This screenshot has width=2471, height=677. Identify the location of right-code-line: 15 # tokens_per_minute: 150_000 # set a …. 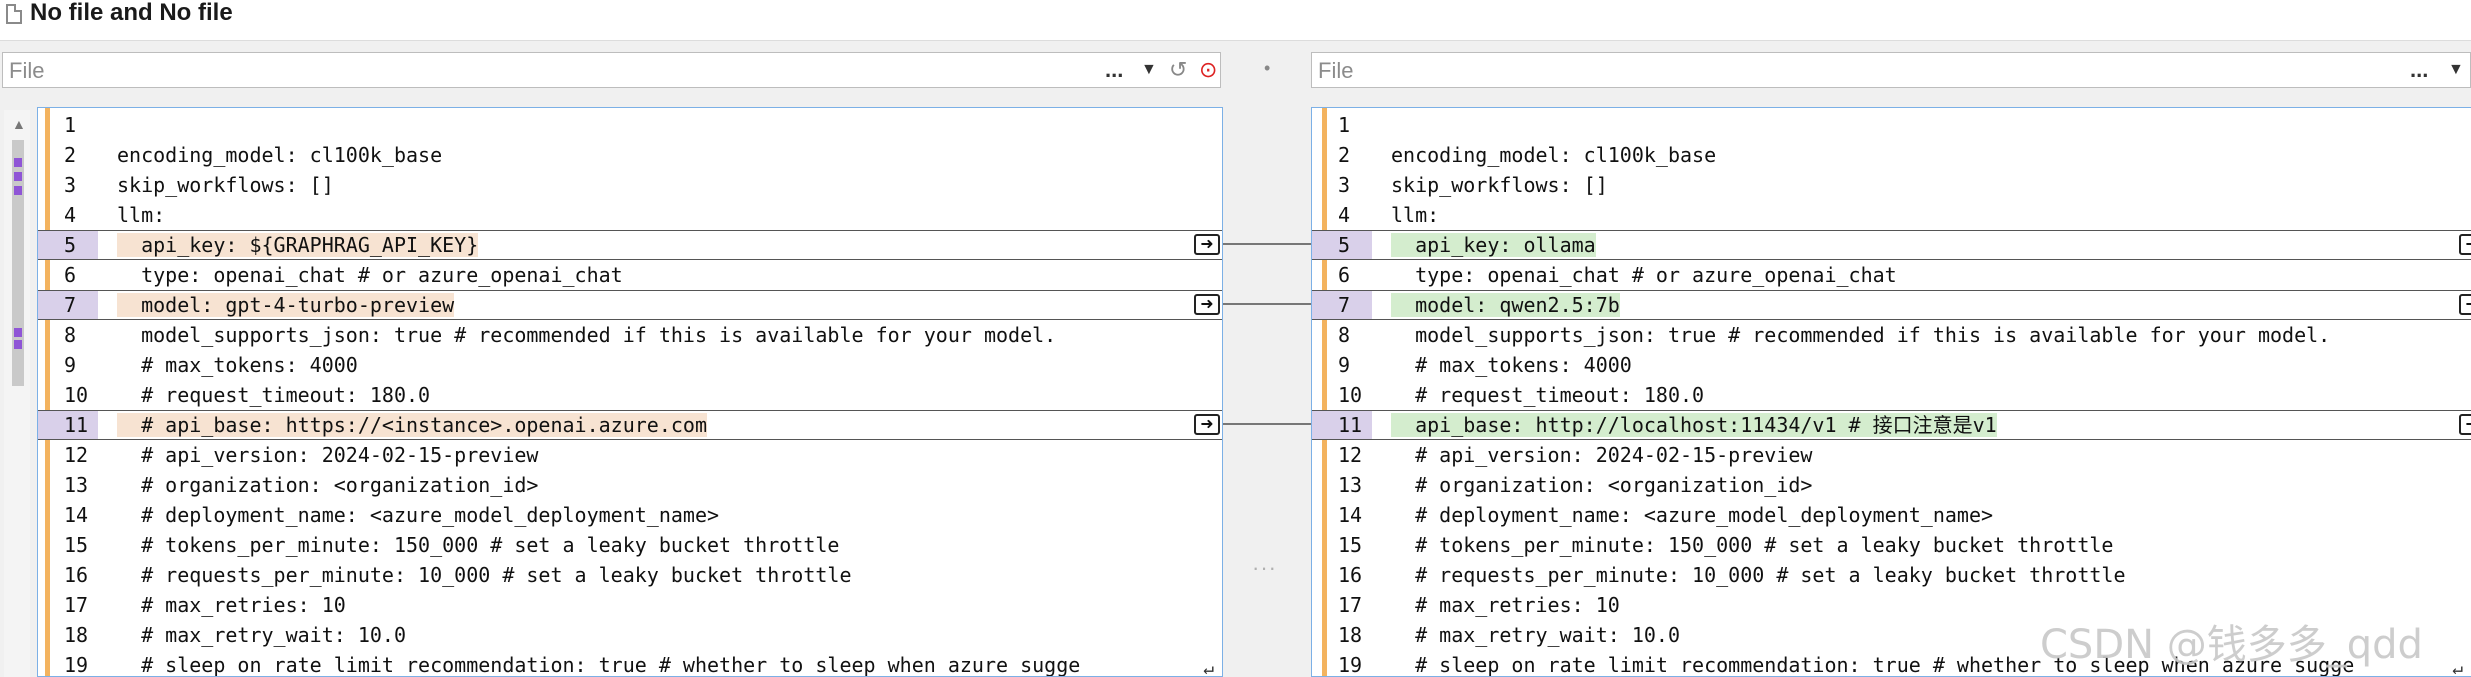
(1891, 545).